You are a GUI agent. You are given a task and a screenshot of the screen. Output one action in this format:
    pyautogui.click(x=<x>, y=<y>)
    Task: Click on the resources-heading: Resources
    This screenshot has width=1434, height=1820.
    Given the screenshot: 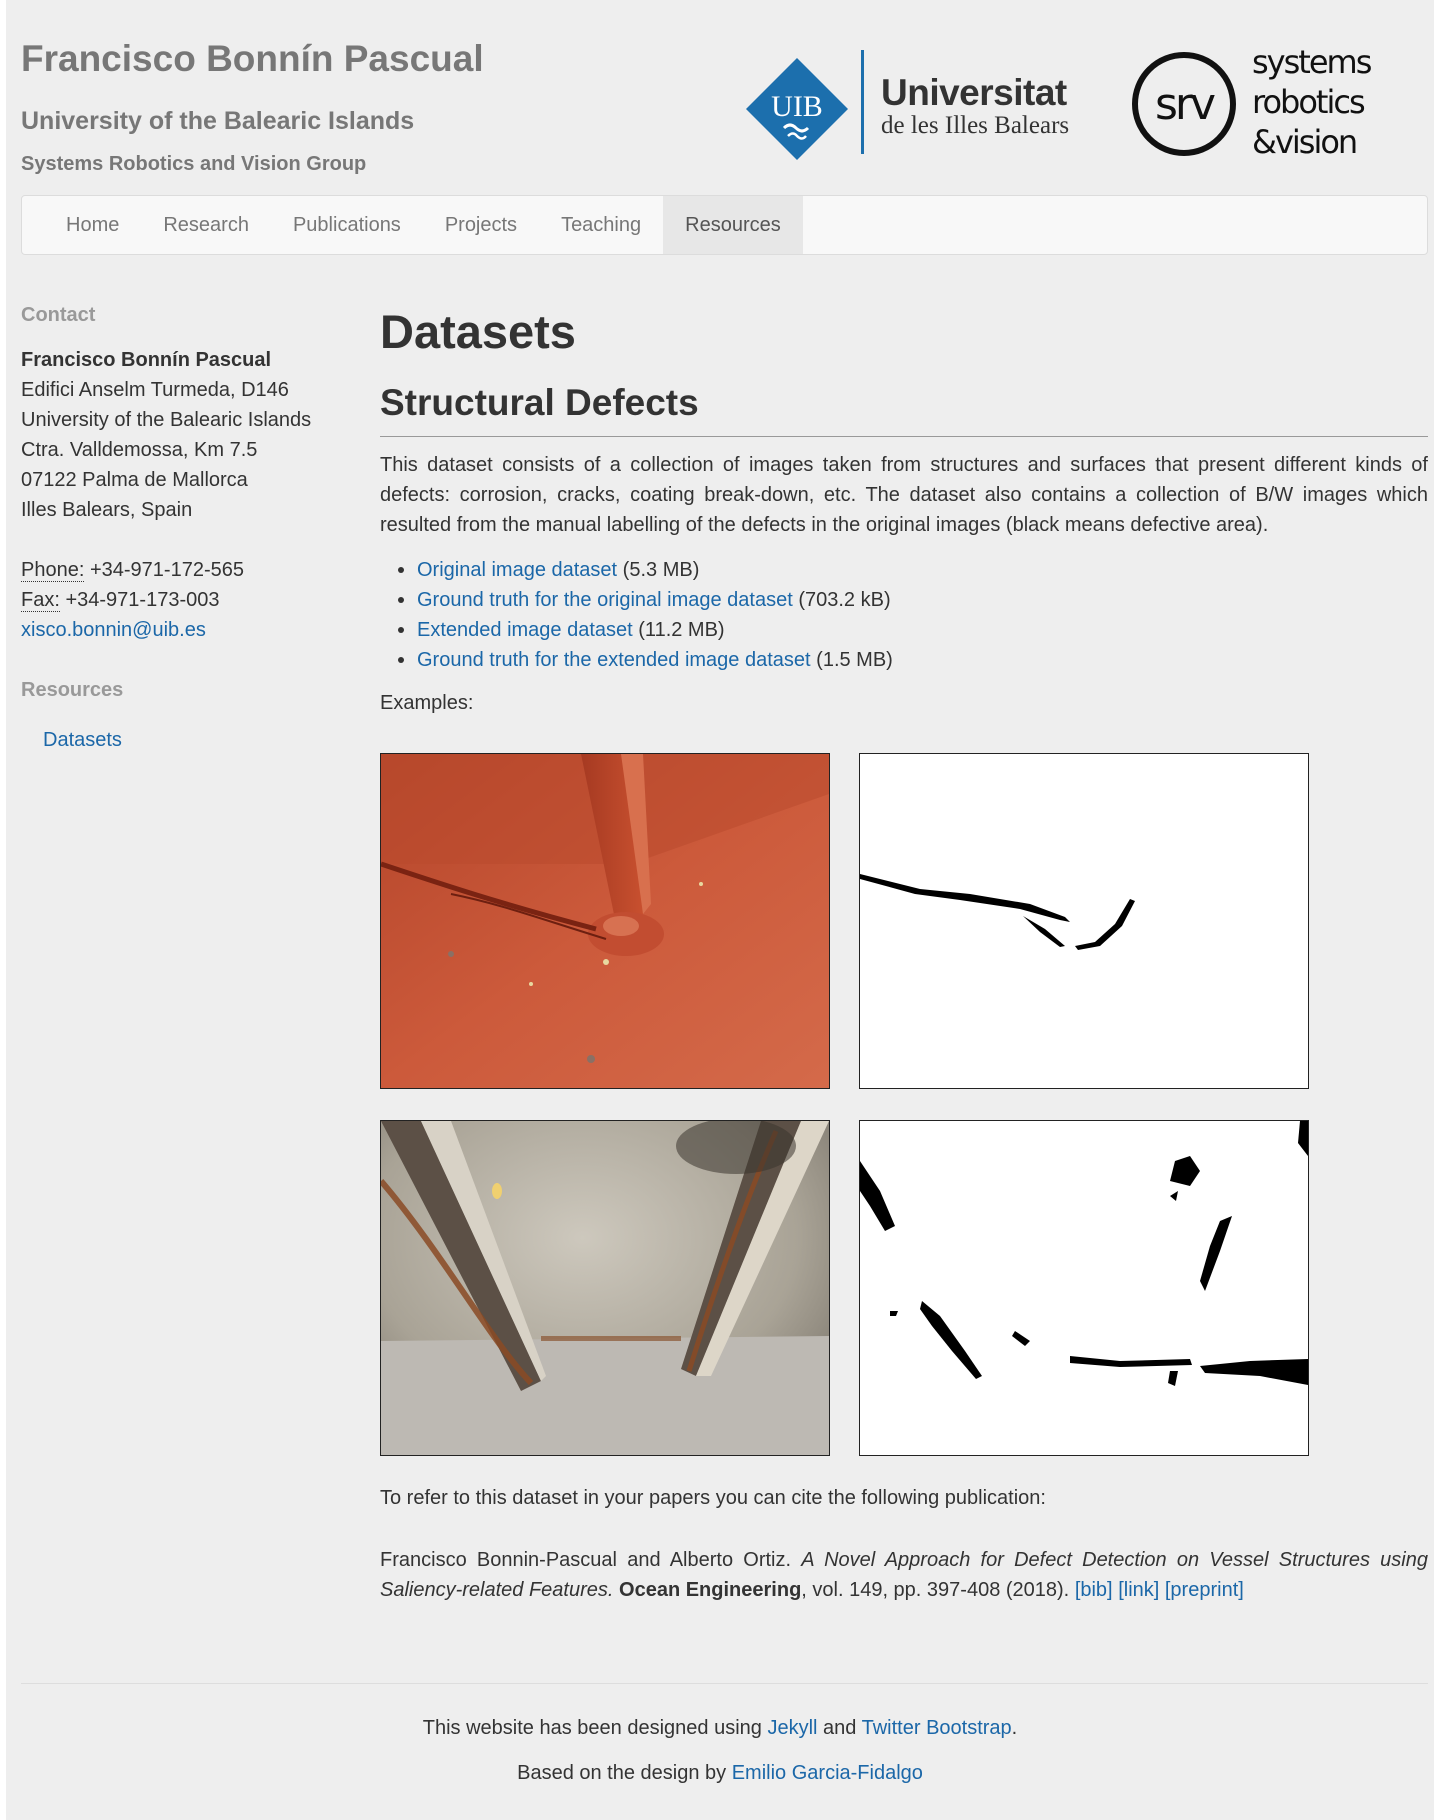 What is the action you would take?
    pyautogui.click(x=72, y=690)
    